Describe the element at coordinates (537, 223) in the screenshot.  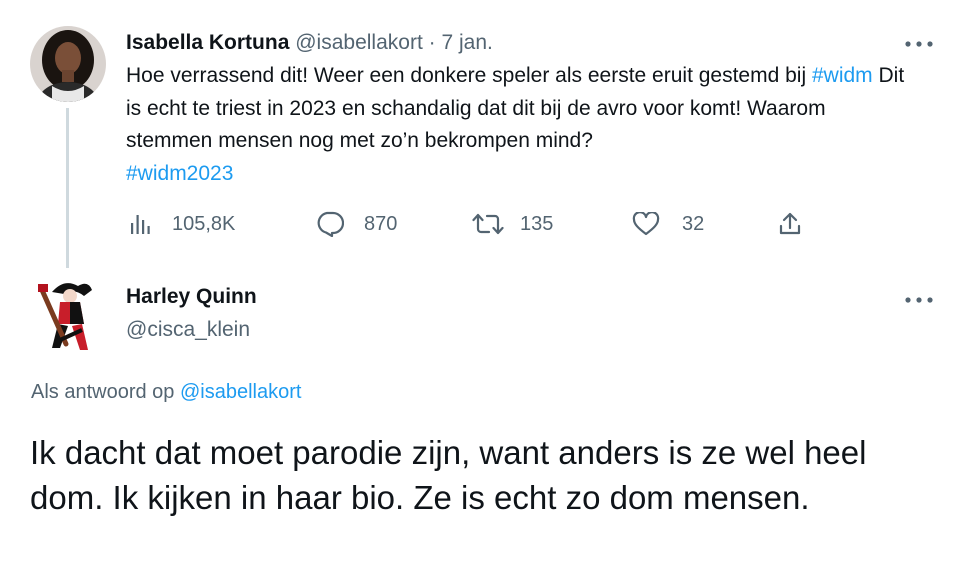
I see `retweet-count: 135` at that location.